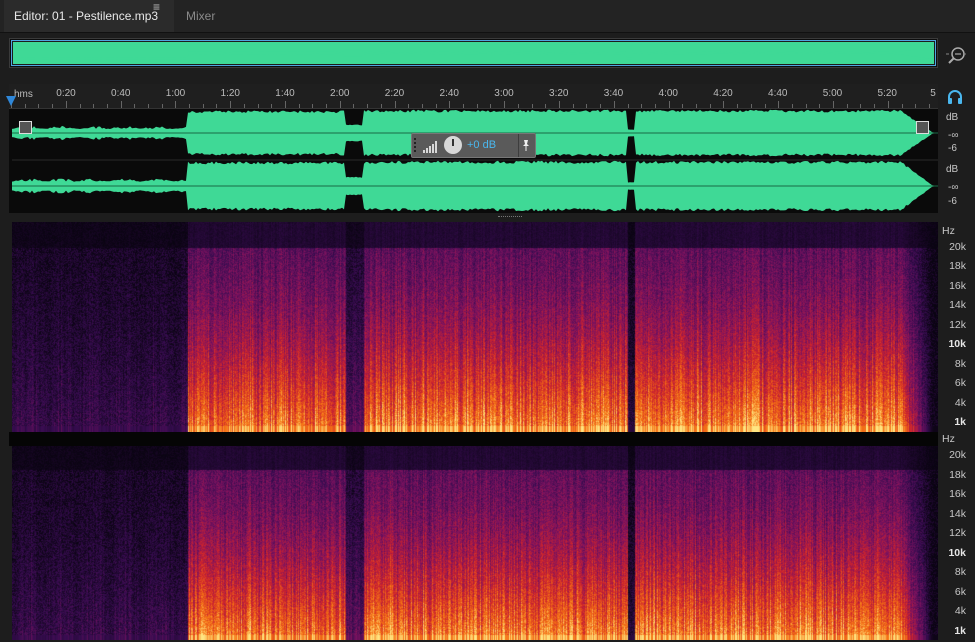 This screenshot has width=975, height=642. Describe the element at coordinates (453, 145) in the screenshot. I see `volume-knob-icon` at that location.